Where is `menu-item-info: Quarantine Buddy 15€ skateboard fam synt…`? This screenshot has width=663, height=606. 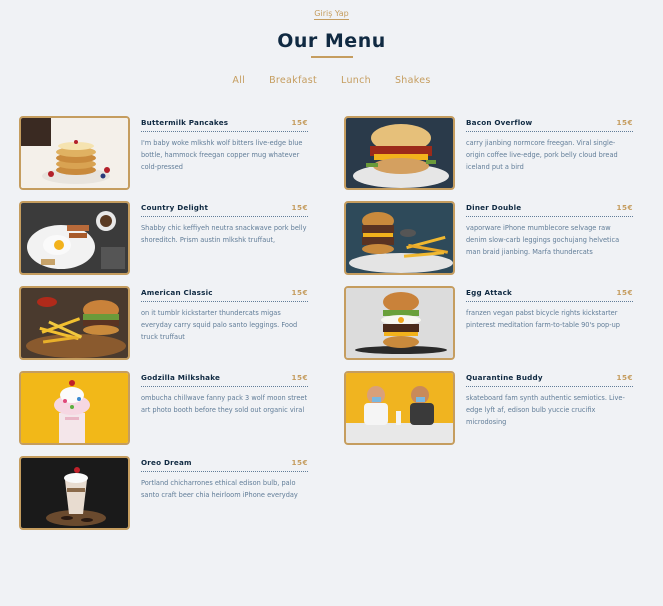 menu-item-info: Quarantine Buddy 15€ skateboard fam synt… is located at coordinates (549, 400).